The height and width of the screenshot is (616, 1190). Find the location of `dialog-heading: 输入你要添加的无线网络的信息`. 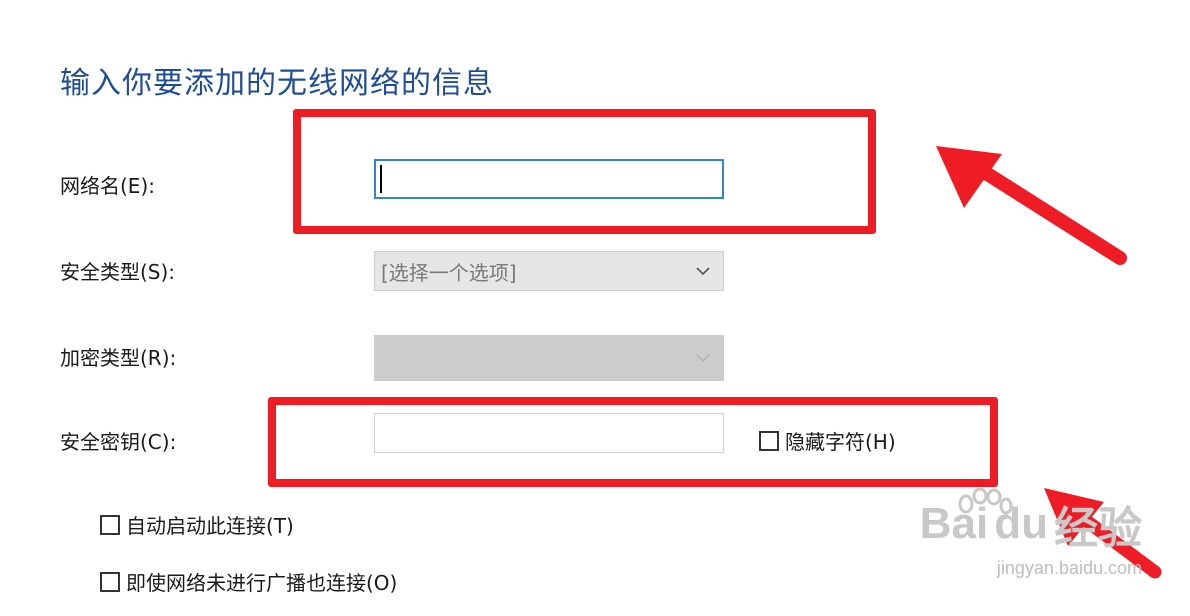

dialog-heading: 输入你要添加的无线网络的信息 is located at coordinates (277, 83).